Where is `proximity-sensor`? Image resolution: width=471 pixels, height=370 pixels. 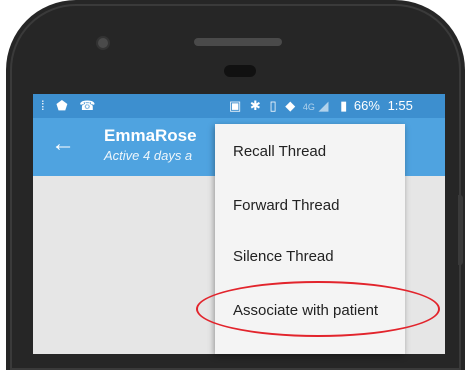 proximity-sensor is located at coordinates (240, 71).